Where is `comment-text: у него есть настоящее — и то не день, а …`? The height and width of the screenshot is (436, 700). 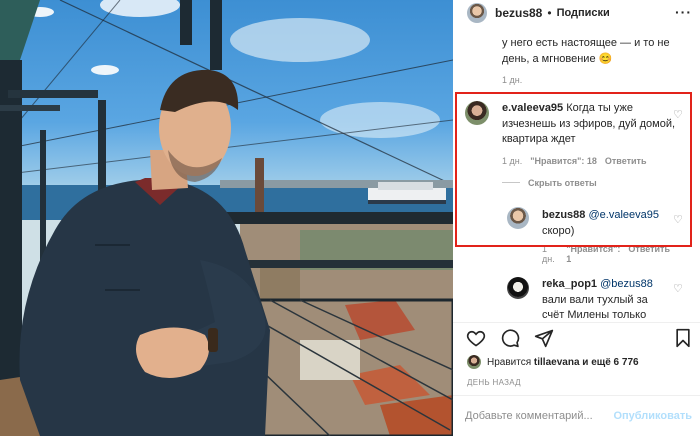 comment-text: у него есть настоящее — и то не день, а … is located at coordinates (586, 51).